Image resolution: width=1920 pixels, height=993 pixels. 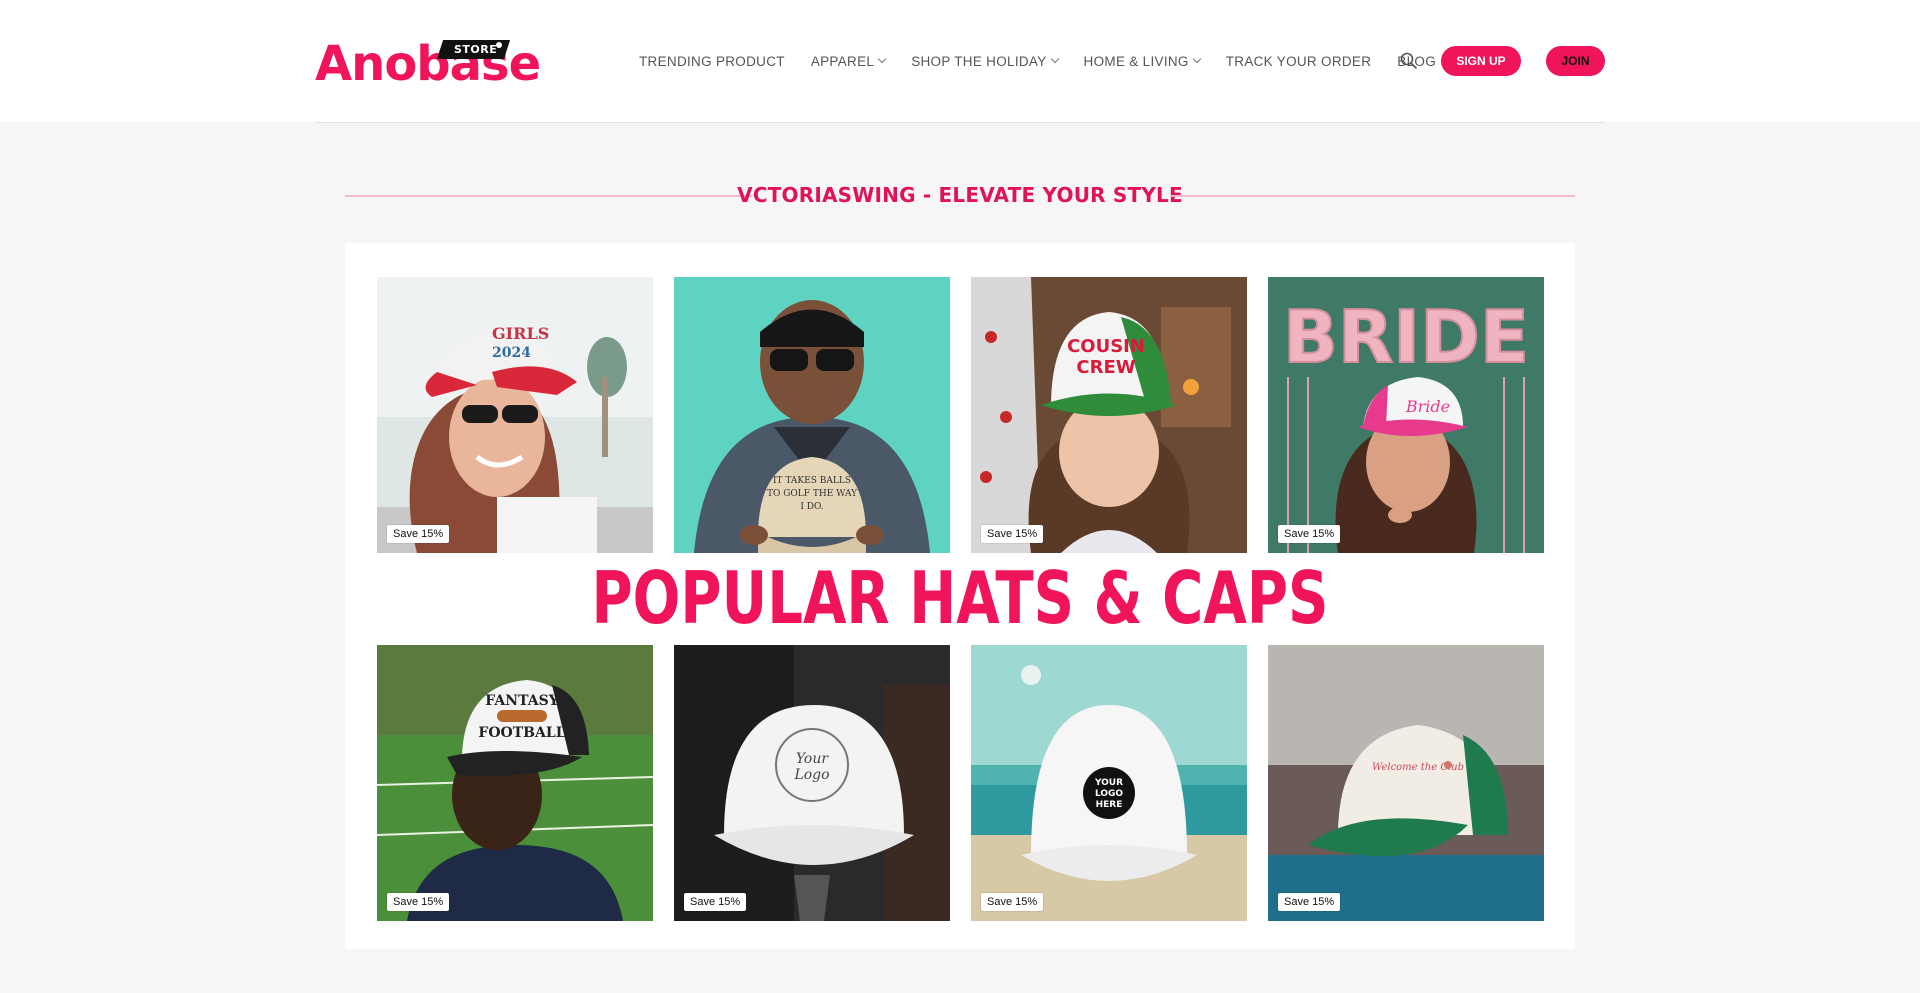 I want to click on product-image-red-trucker-hat: GIRLS 2024, so click(x=515, y=415).